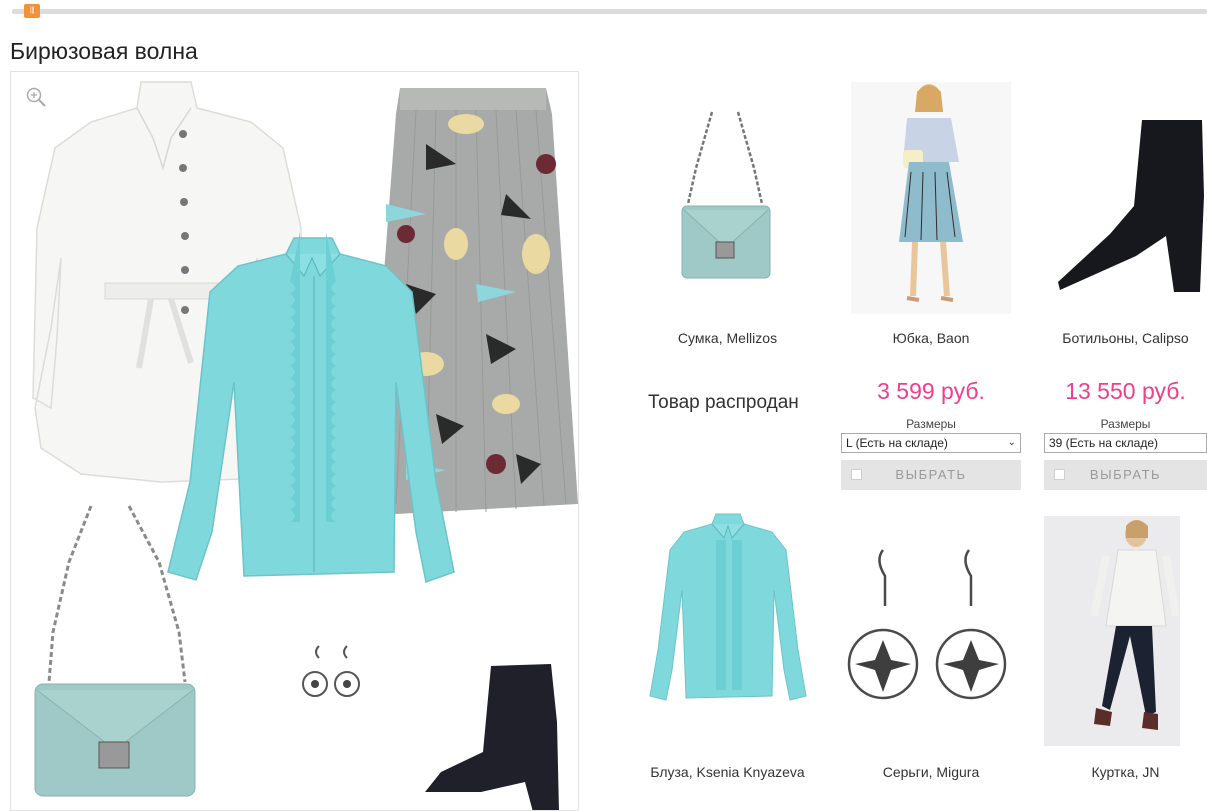 The width and height of the screenshot is (1207, 811). I want to click on product-card-bag: Сумка, Mellizos, so click(727, 250).